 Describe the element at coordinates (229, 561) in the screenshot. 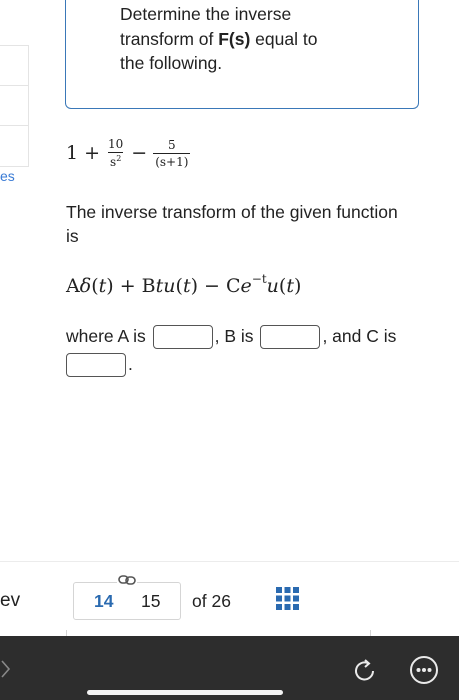

I see `divider` at that location.